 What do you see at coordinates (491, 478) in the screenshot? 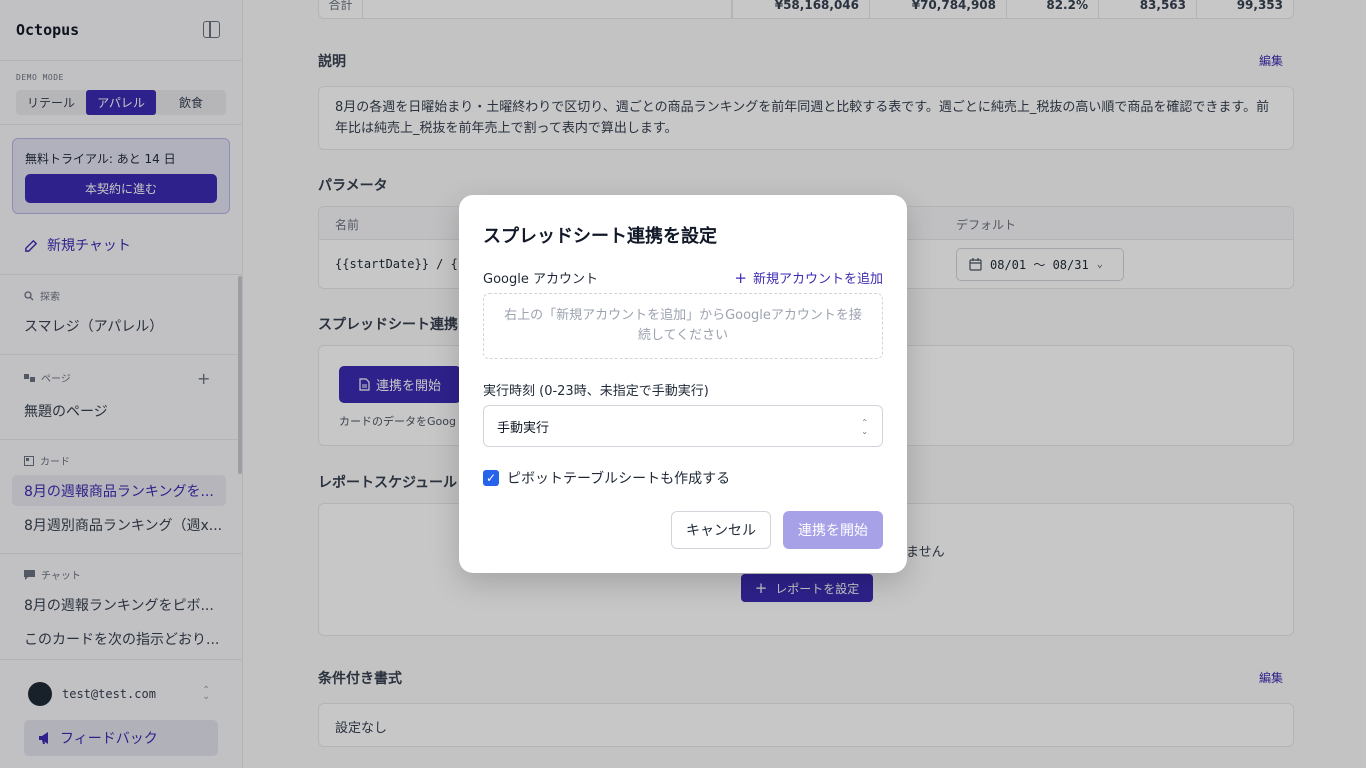
I see `pivot-checkbox: ✓` at bounding box center [491, 478].